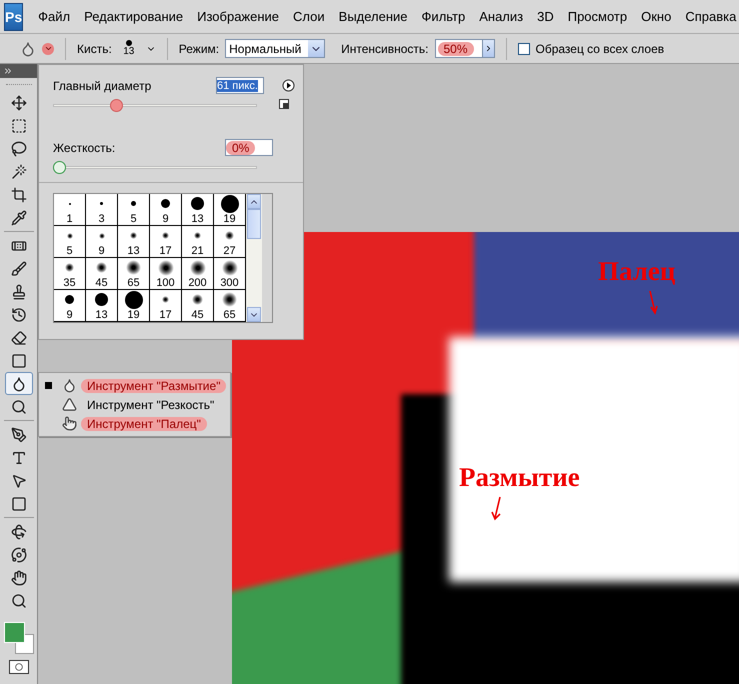  I want to click on app-logo: Ps, so click(14, 16).